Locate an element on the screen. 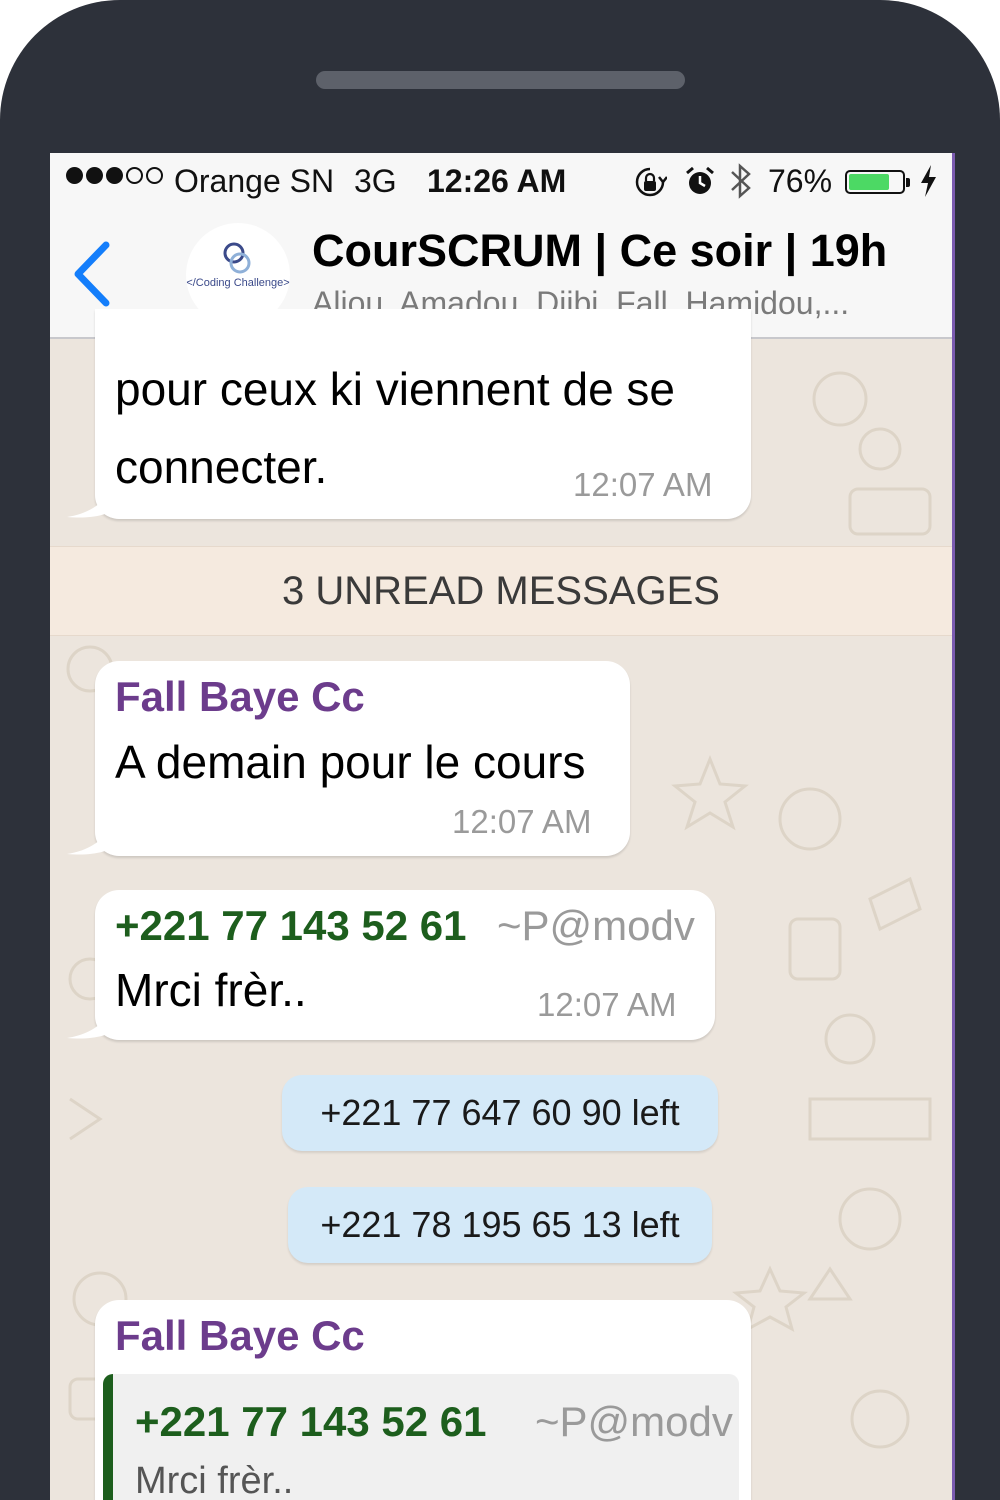 The image size is (1000, 1500). quote-text: Mrci frèr.. is located at coordinates (214, 1480).